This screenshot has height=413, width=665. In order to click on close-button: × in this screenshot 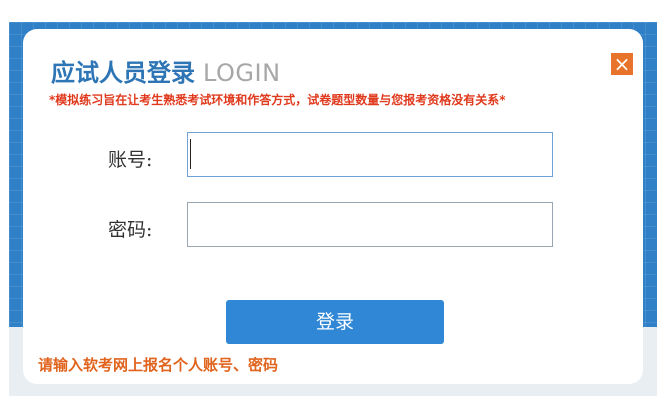, I will do `click(622, 64)`.